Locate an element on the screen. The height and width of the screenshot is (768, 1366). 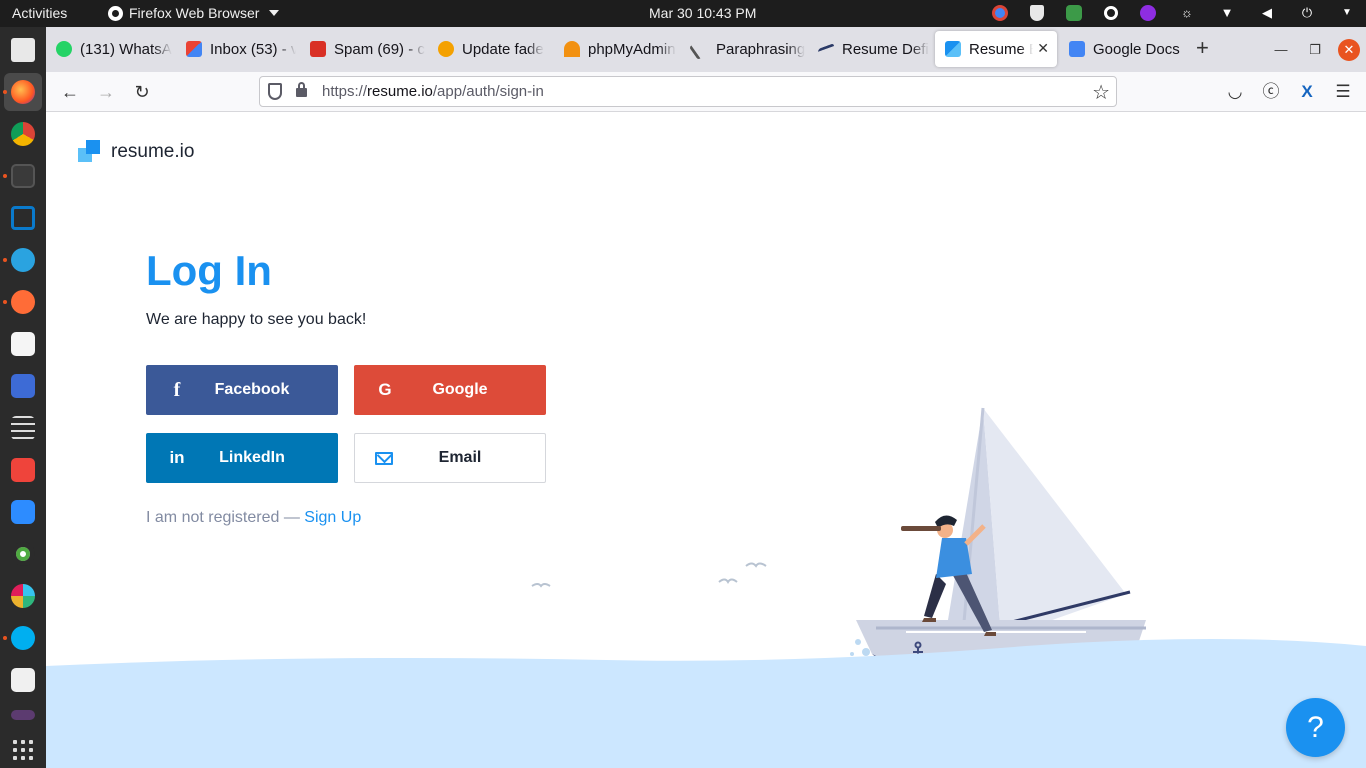
maximize-icon: ❐ is located at coordinates (1315, 50).